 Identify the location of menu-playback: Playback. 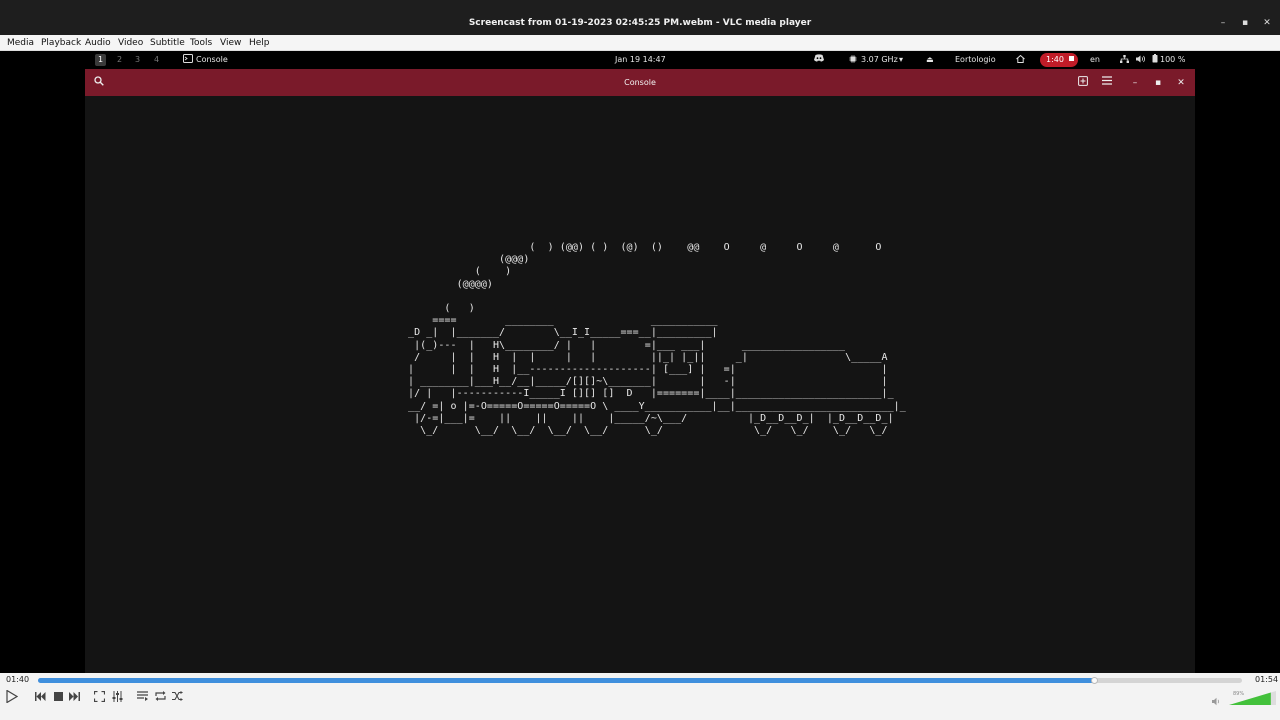
(61, 43).